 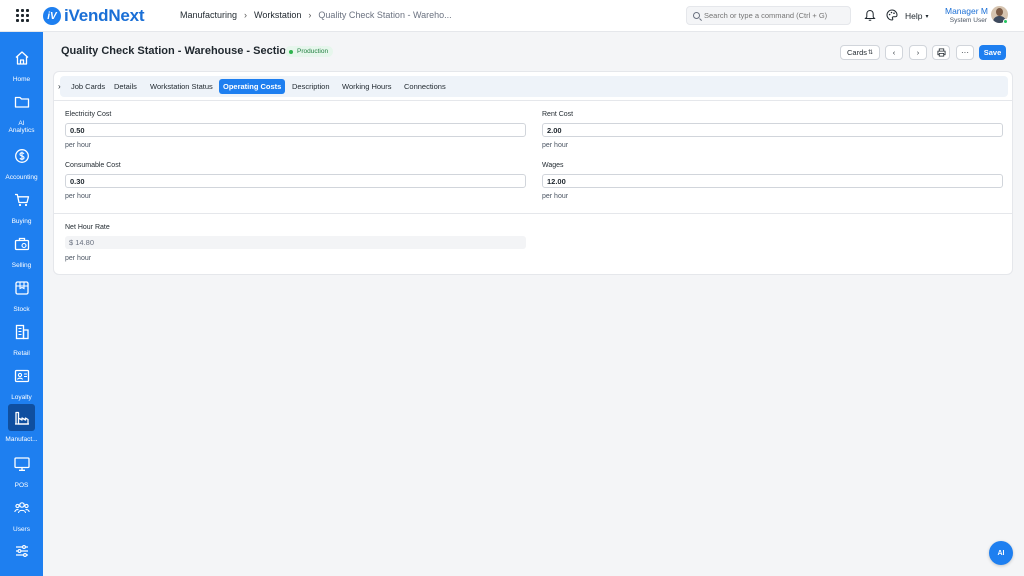 What do you see at coordinates (21, 111) in the screenshot?
I see `sidebar-item-ai-analytics: AI Analytics` at bounding box center [21, 111].